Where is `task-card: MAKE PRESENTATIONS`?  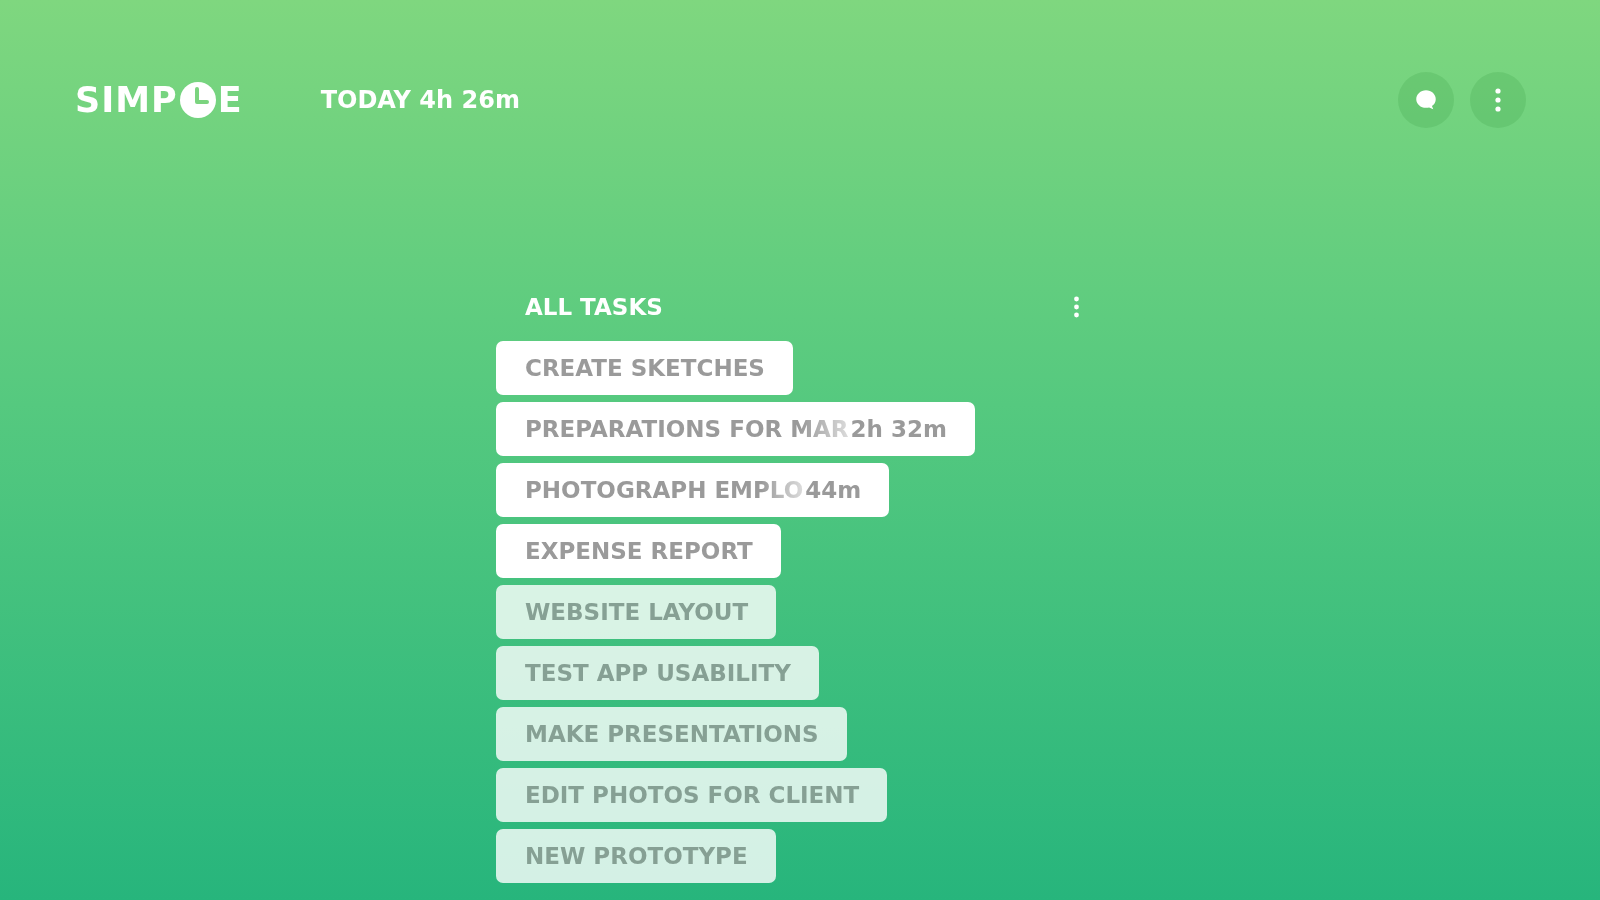 task-card: MAKE PRESENTATIONS is located at coordinates (671, 734).